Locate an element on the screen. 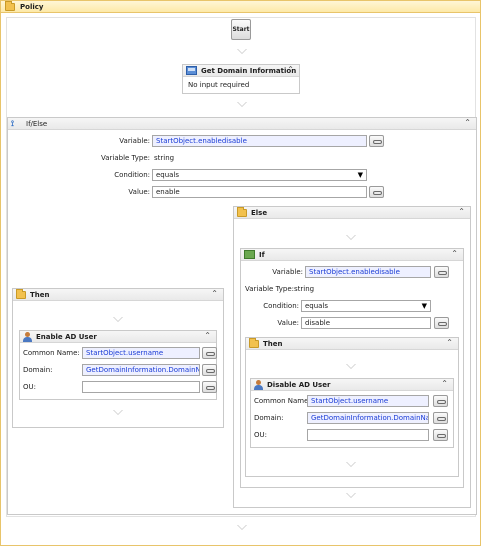  policy-title: Policy is located at coordinates (32, 6).